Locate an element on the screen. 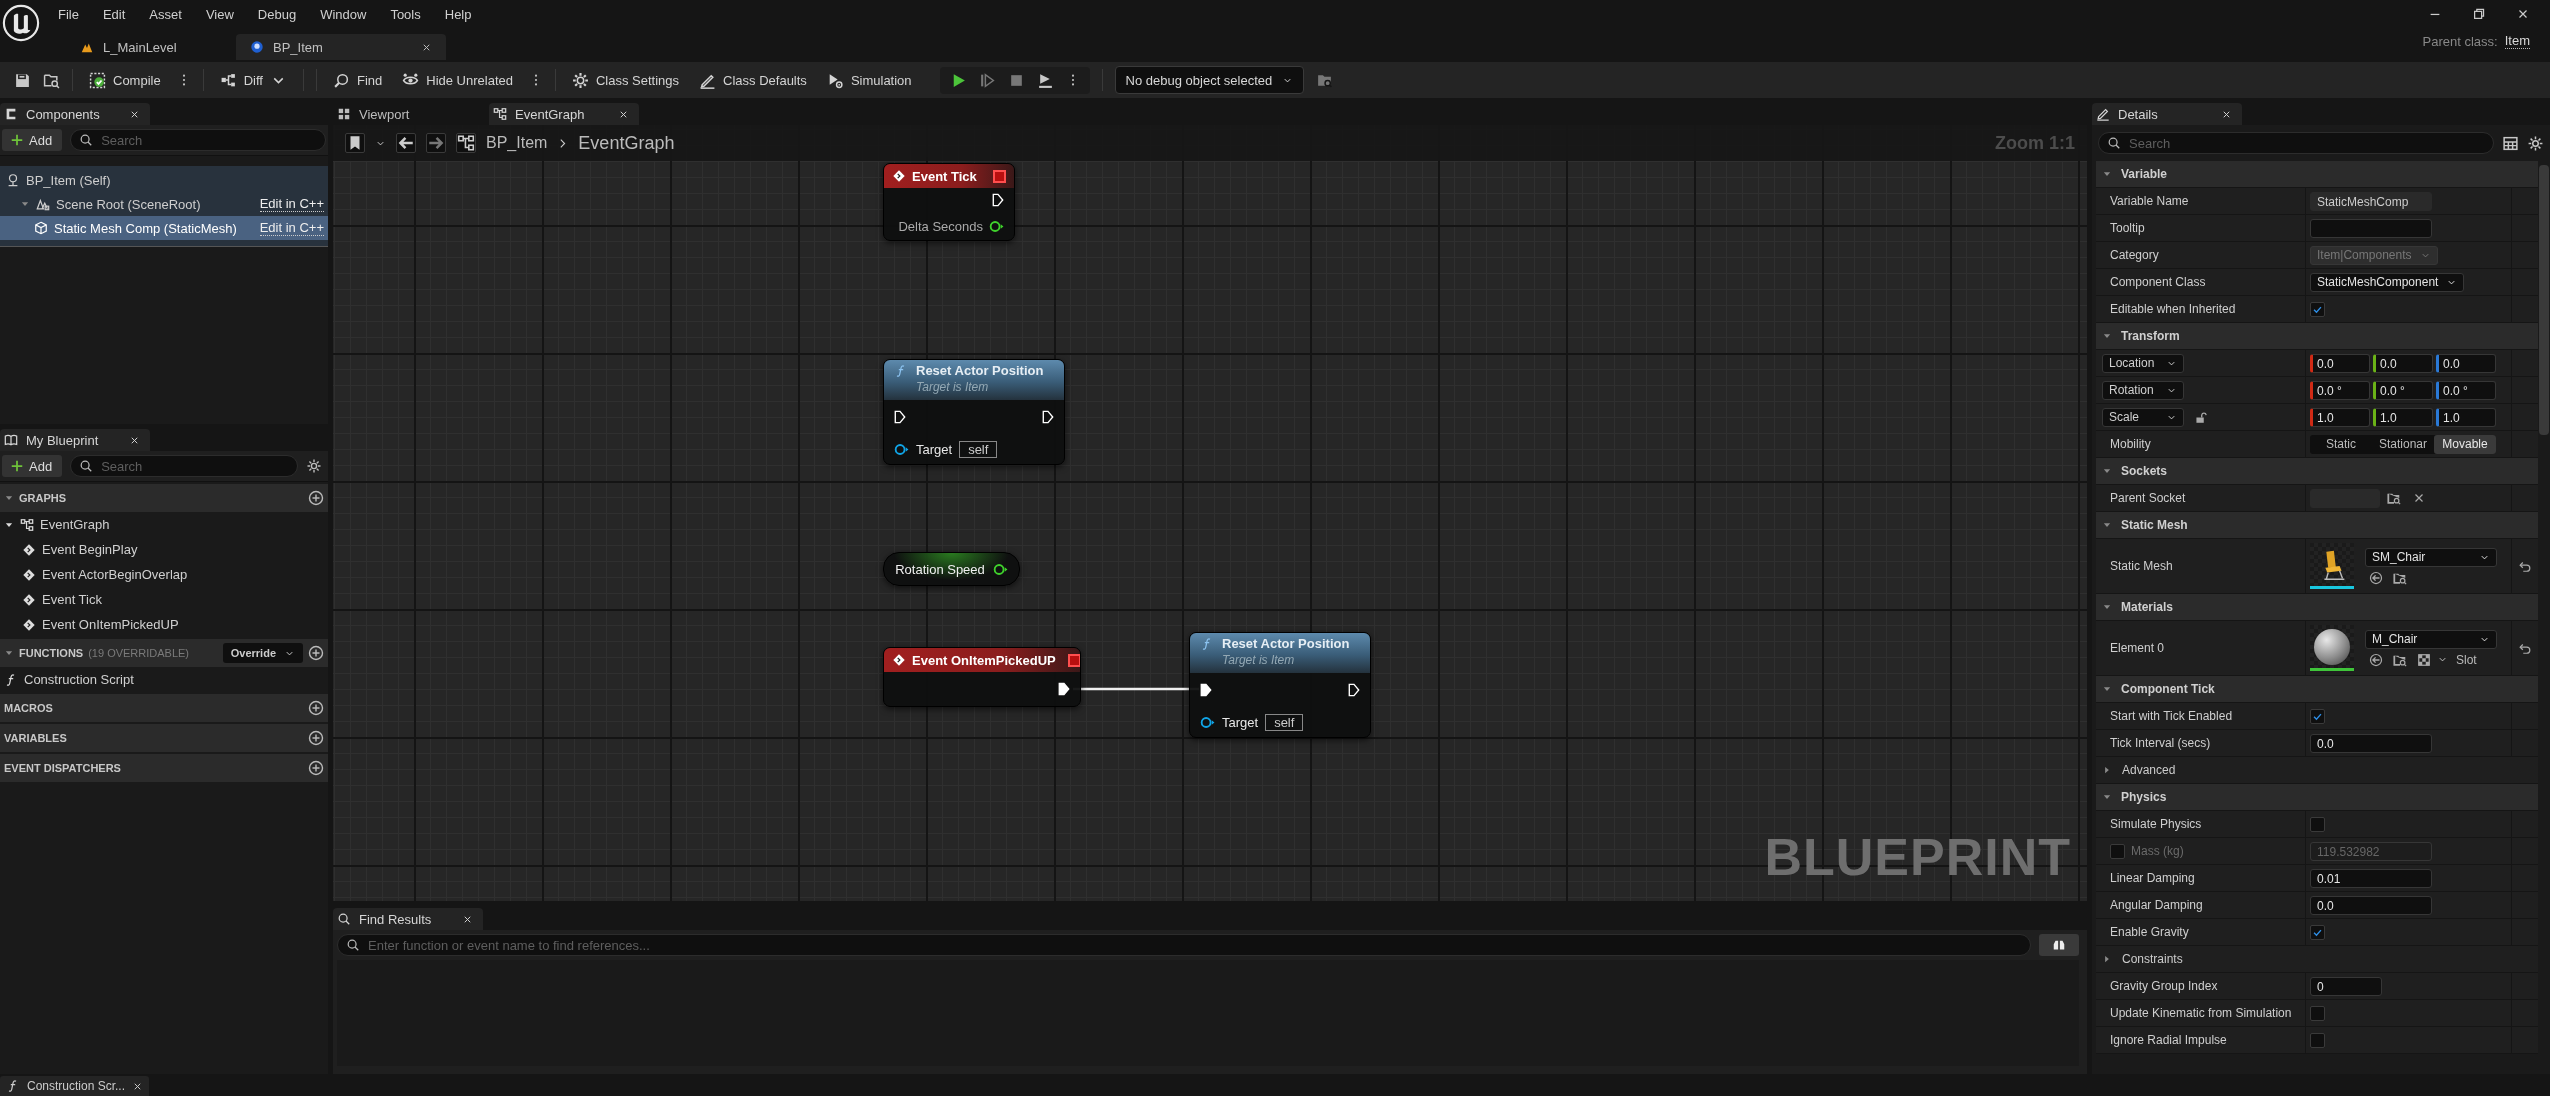 The width and height of the screenshot is (2550, 1096). asset-dropdown: M_Chair is located at coordinates (2431, 639).